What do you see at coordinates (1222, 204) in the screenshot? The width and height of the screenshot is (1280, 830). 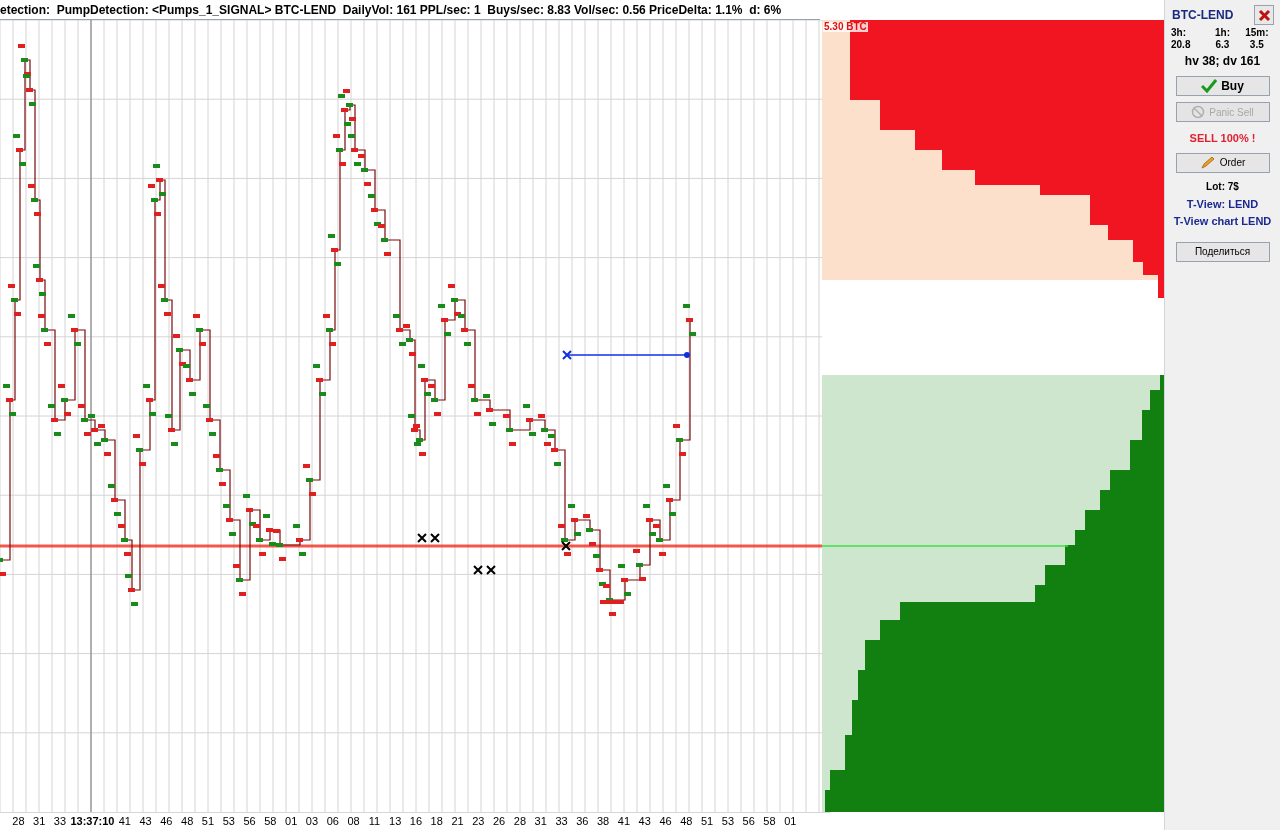 I see `link: T-View: LEND` at bounding box center [1222, 204].